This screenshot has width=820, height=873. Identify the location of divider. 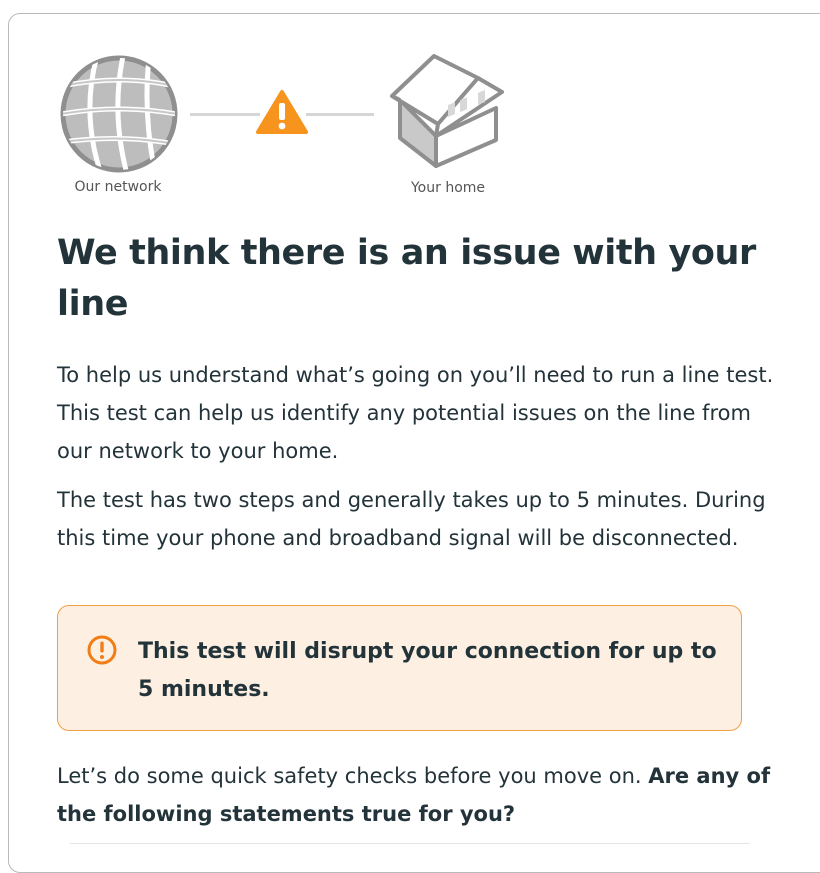
(410, 843).